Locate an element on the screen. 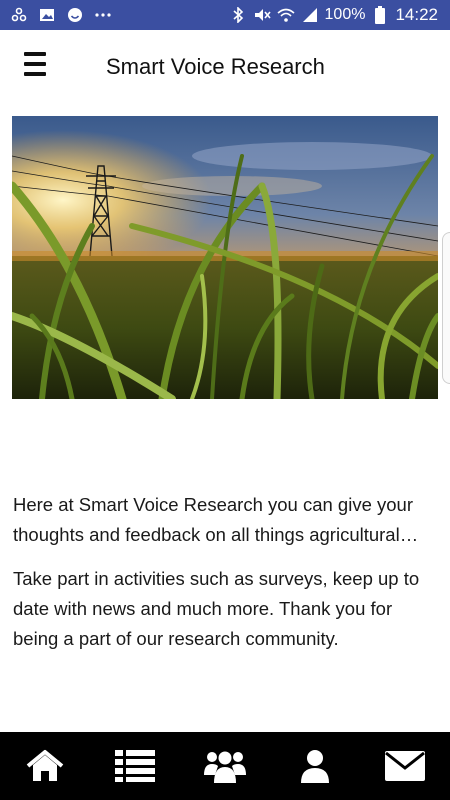 The height and width of the screenshot is (800, 450). community-icon is located at coordinates (225, 767).